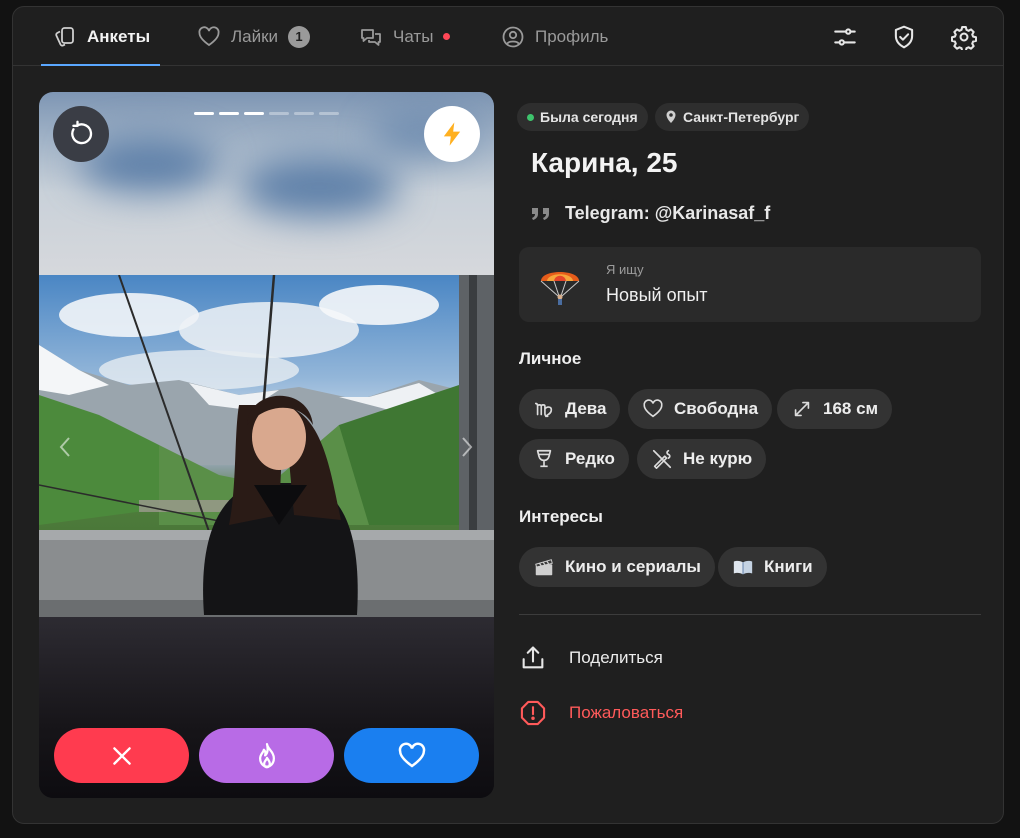 This screenshot has width=1020, height=838. I want to click on tab-label: Анкеты, so click(119, 36).